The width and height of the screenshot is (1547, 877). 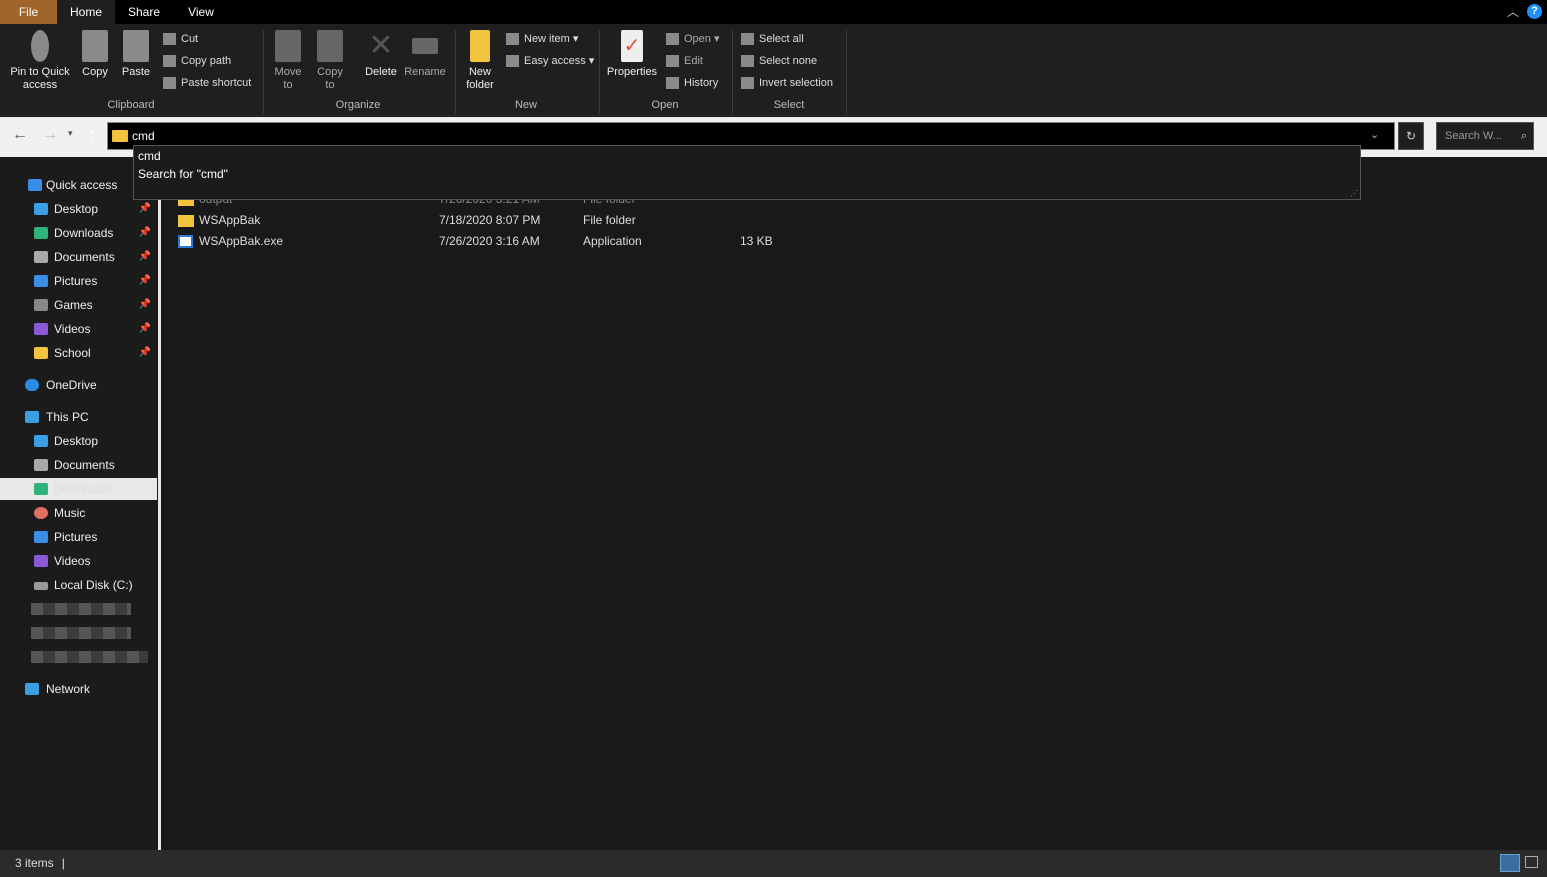 What do you see at coordinates (381, 45) in the screenshot?
I see `delete-icon: ✕` at bounding box center [381, 45].